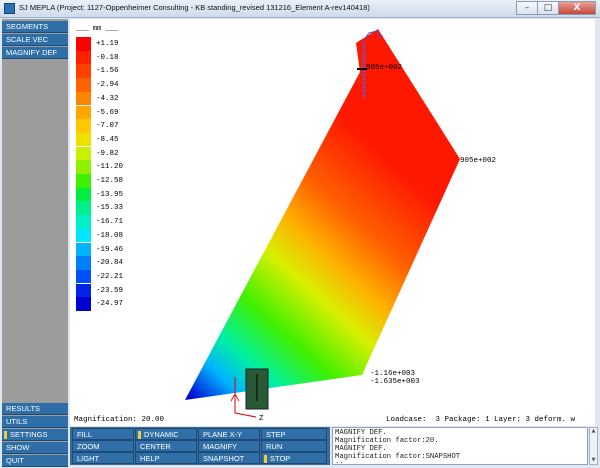 The width and height of the screenshot is (600, 468). Describe the element at coordinates (107, 57) in the screenshot. I see `legend-value: -0.18` at that location.